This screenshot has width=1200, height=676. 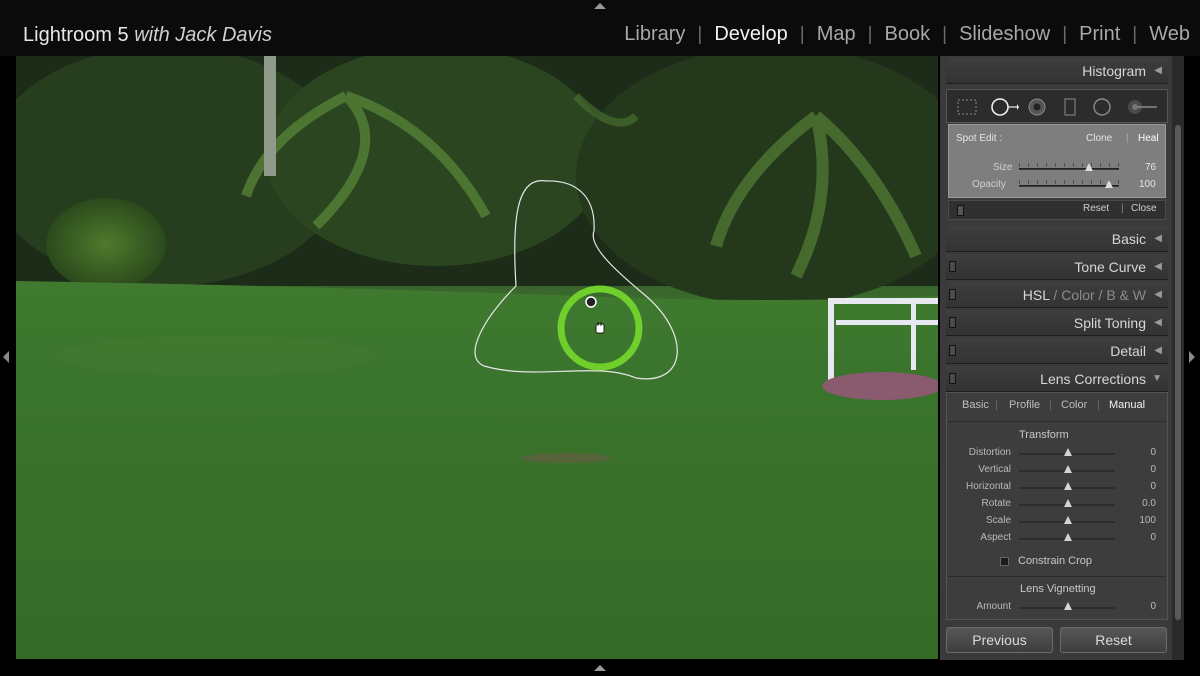 What do you see at coordinates (1057, 407) in the screenshot?
I see `lens-tabs: Basic | Profile | Color | Manual` at bounding box center [1057, 407].